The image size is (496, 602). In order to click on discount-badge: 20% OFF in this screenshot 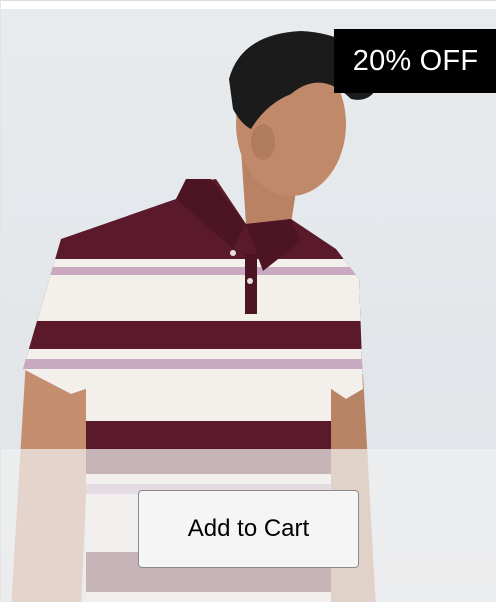, I will do `click(415, 61)`.